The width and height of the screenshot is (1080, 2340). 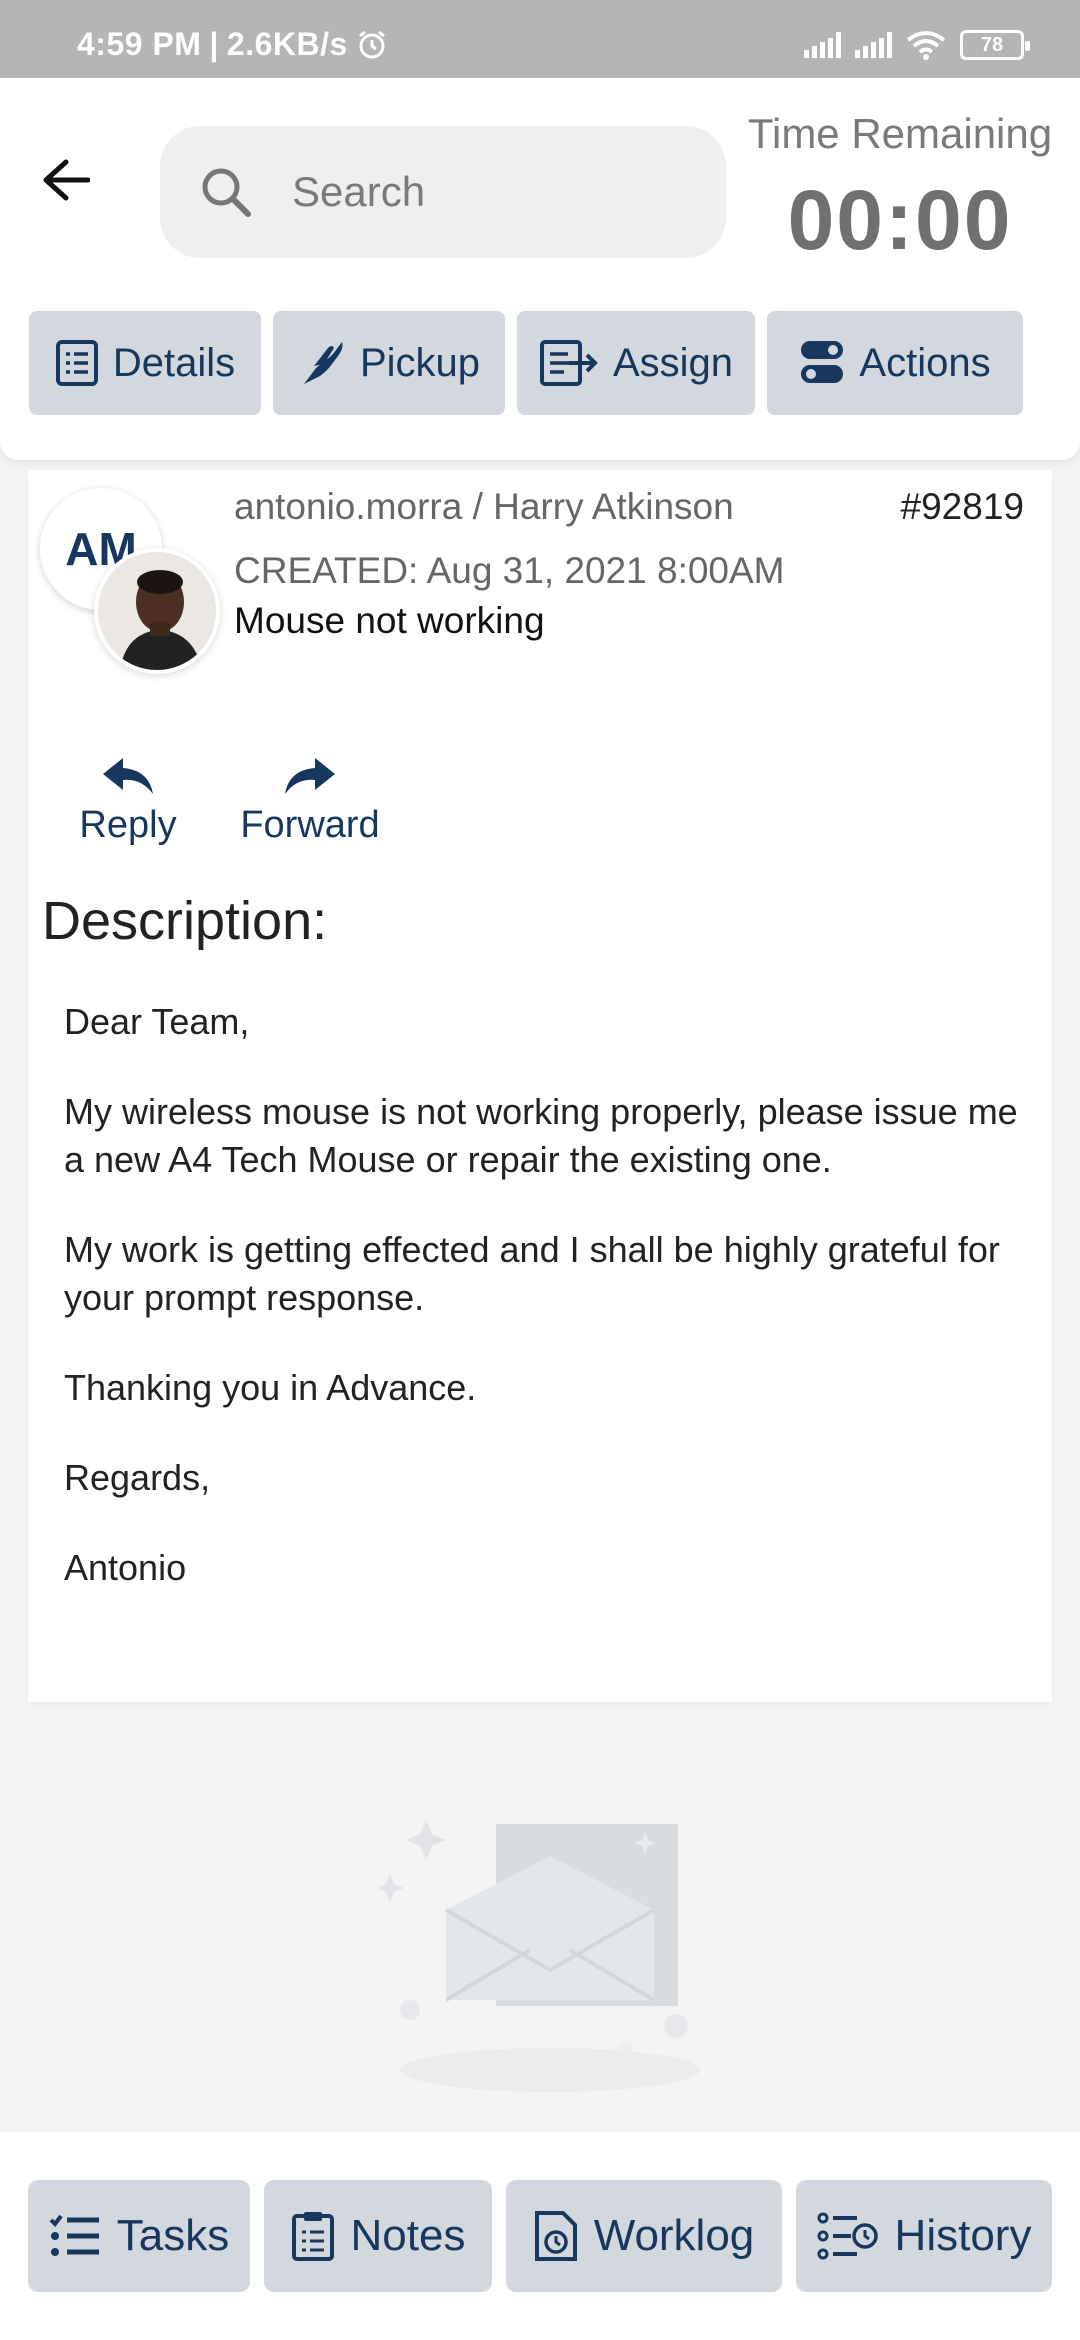 What do you see at coordinates (673, 362) in the screenshot?
I see `assign-label: Assign` at bounding box center [673, 362].